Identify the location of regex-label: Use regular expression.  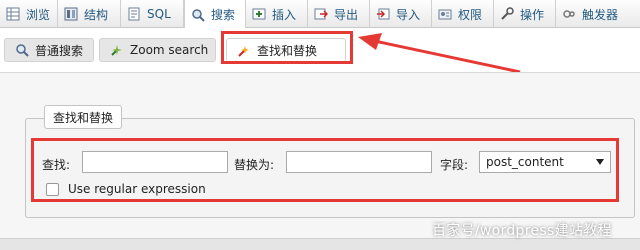
(137, 189).